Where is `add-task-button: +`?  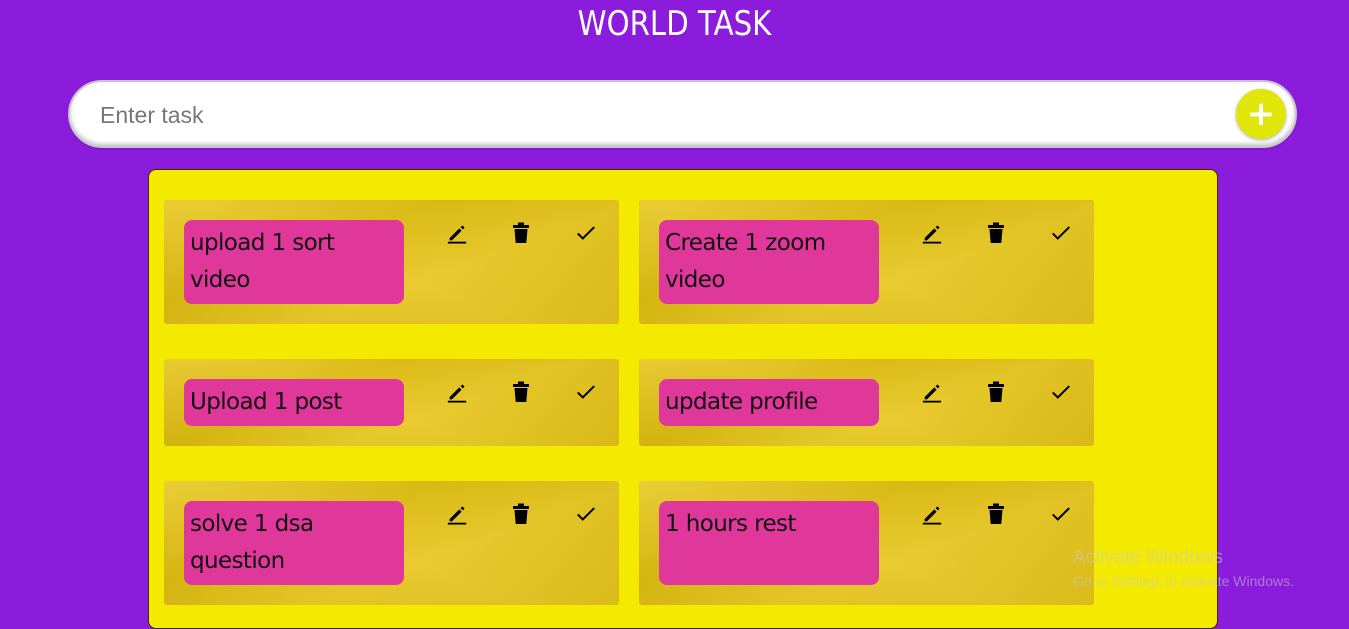
add-task-button: + is located at coordinates (1261, 114).